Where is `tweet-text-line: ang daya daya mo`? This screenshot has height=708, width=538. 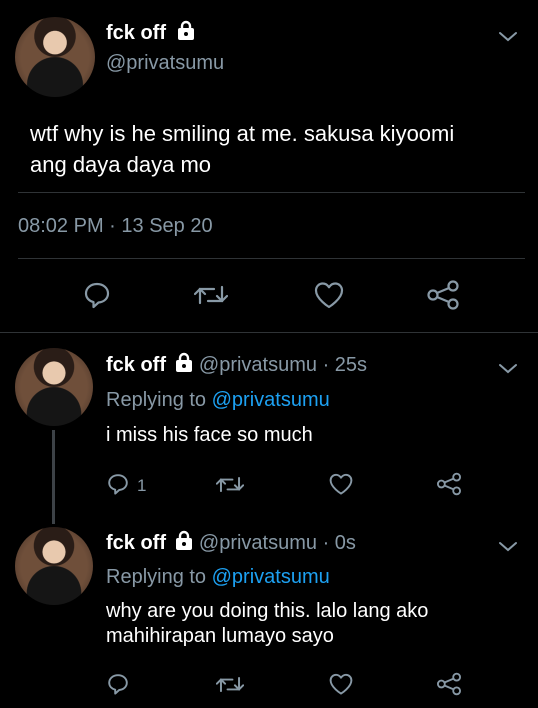
tweet-text-line: ang daya daya mo is located at coordinates (121, 164).